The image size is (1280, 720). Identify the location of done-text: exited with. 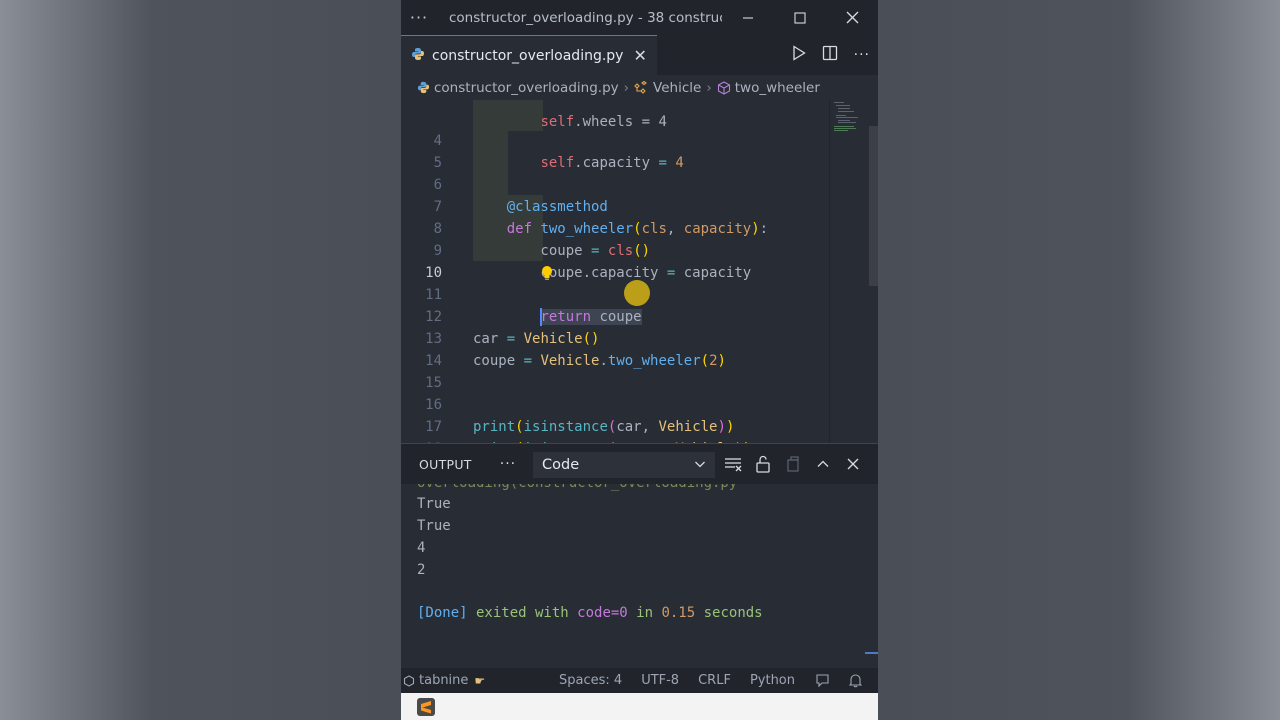
(522, 613).